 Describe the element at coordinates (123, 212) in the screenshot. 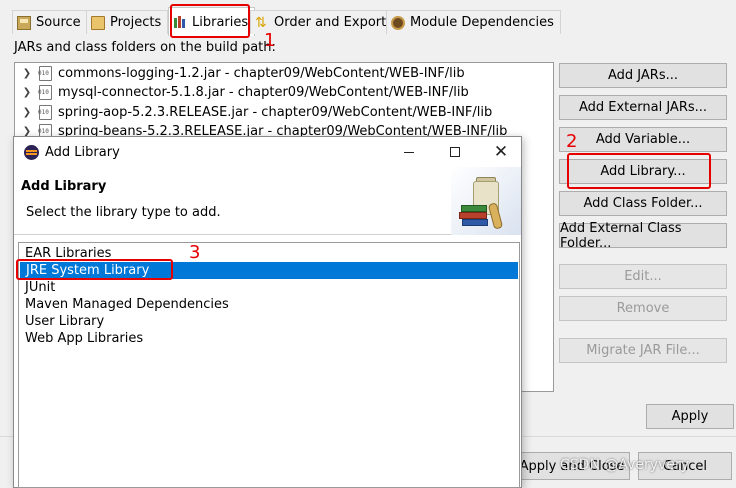

I see `dialog-description: Select the library type to add.` at that location.